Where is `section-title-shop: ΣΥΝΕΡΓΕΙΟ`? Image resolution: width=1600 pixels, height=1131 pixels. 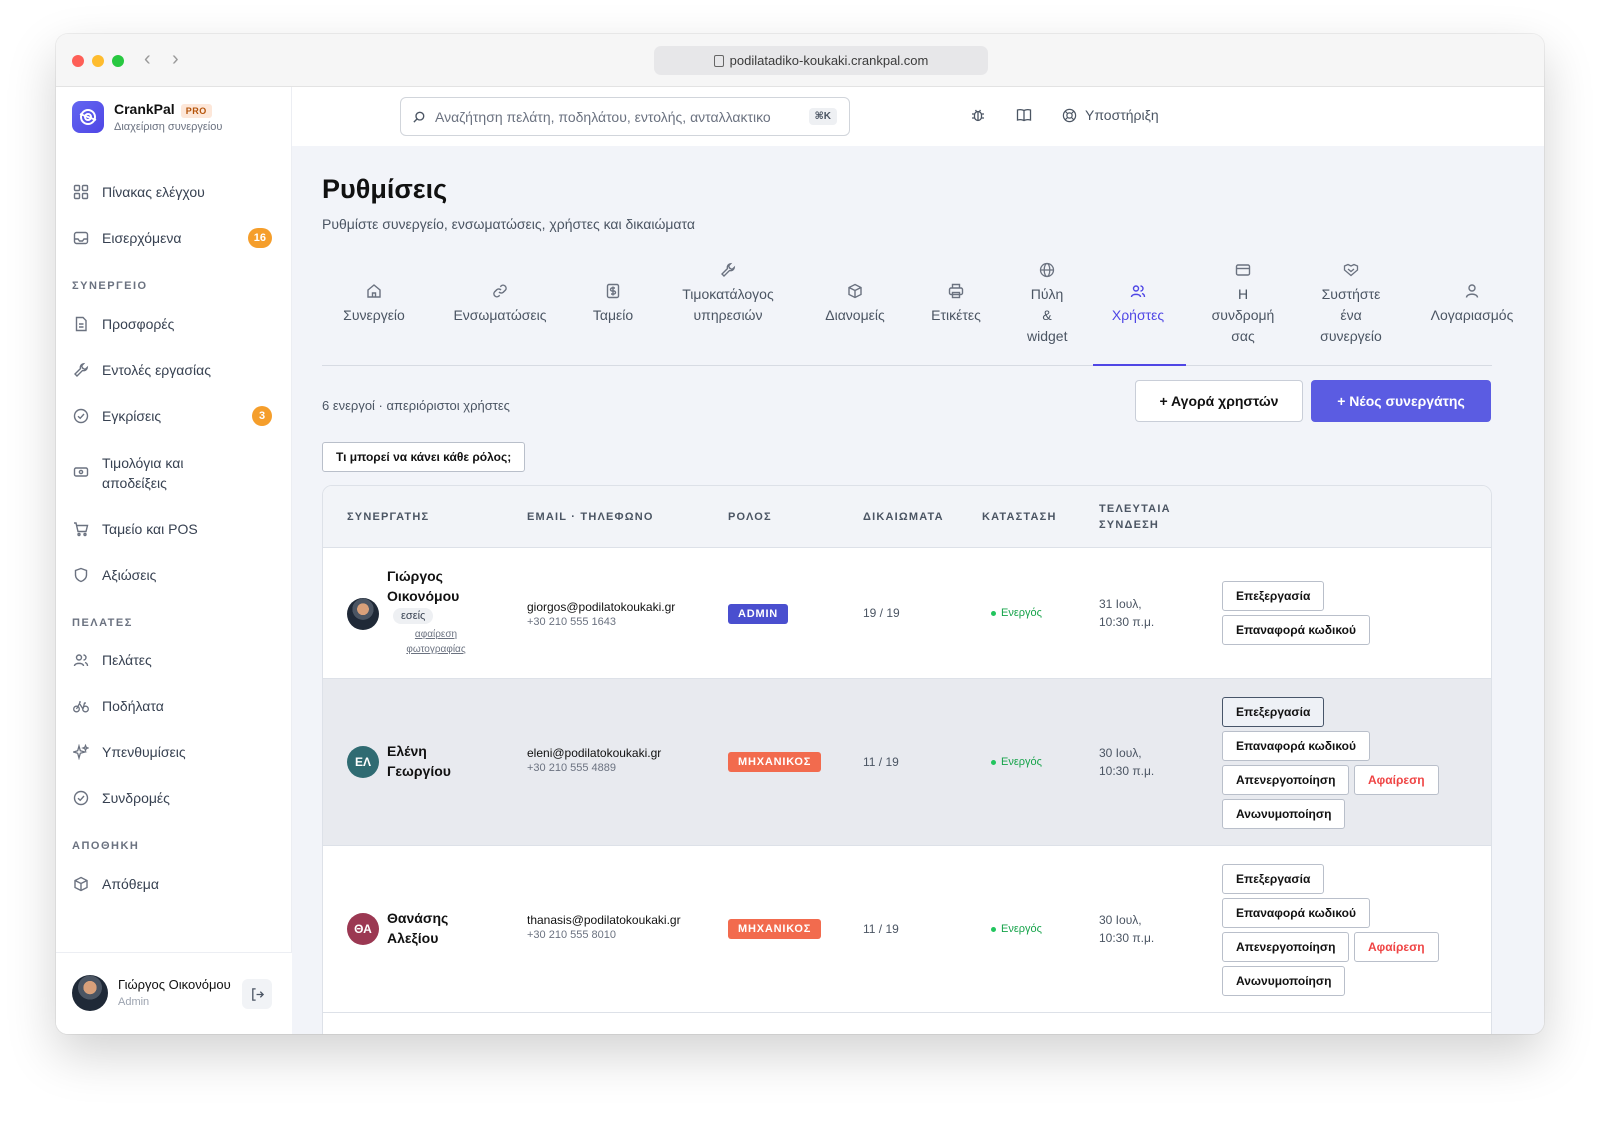 section-title-shop: ΣΥΝΕΡΓΕΙΟ is located at coordinates (110, 286).